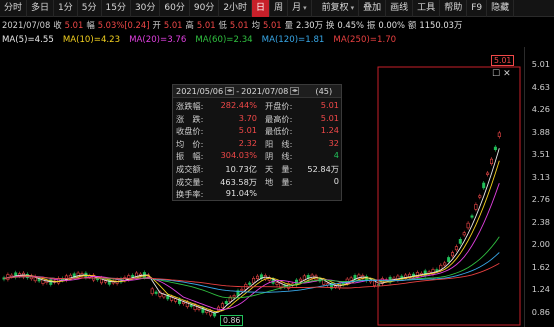 This screenshot has width=554, height=327. What do you see at coordinates (540, 154) in the screenshot?
I see `axis-tick-label: 3.51` at bounding box center [540, 154].